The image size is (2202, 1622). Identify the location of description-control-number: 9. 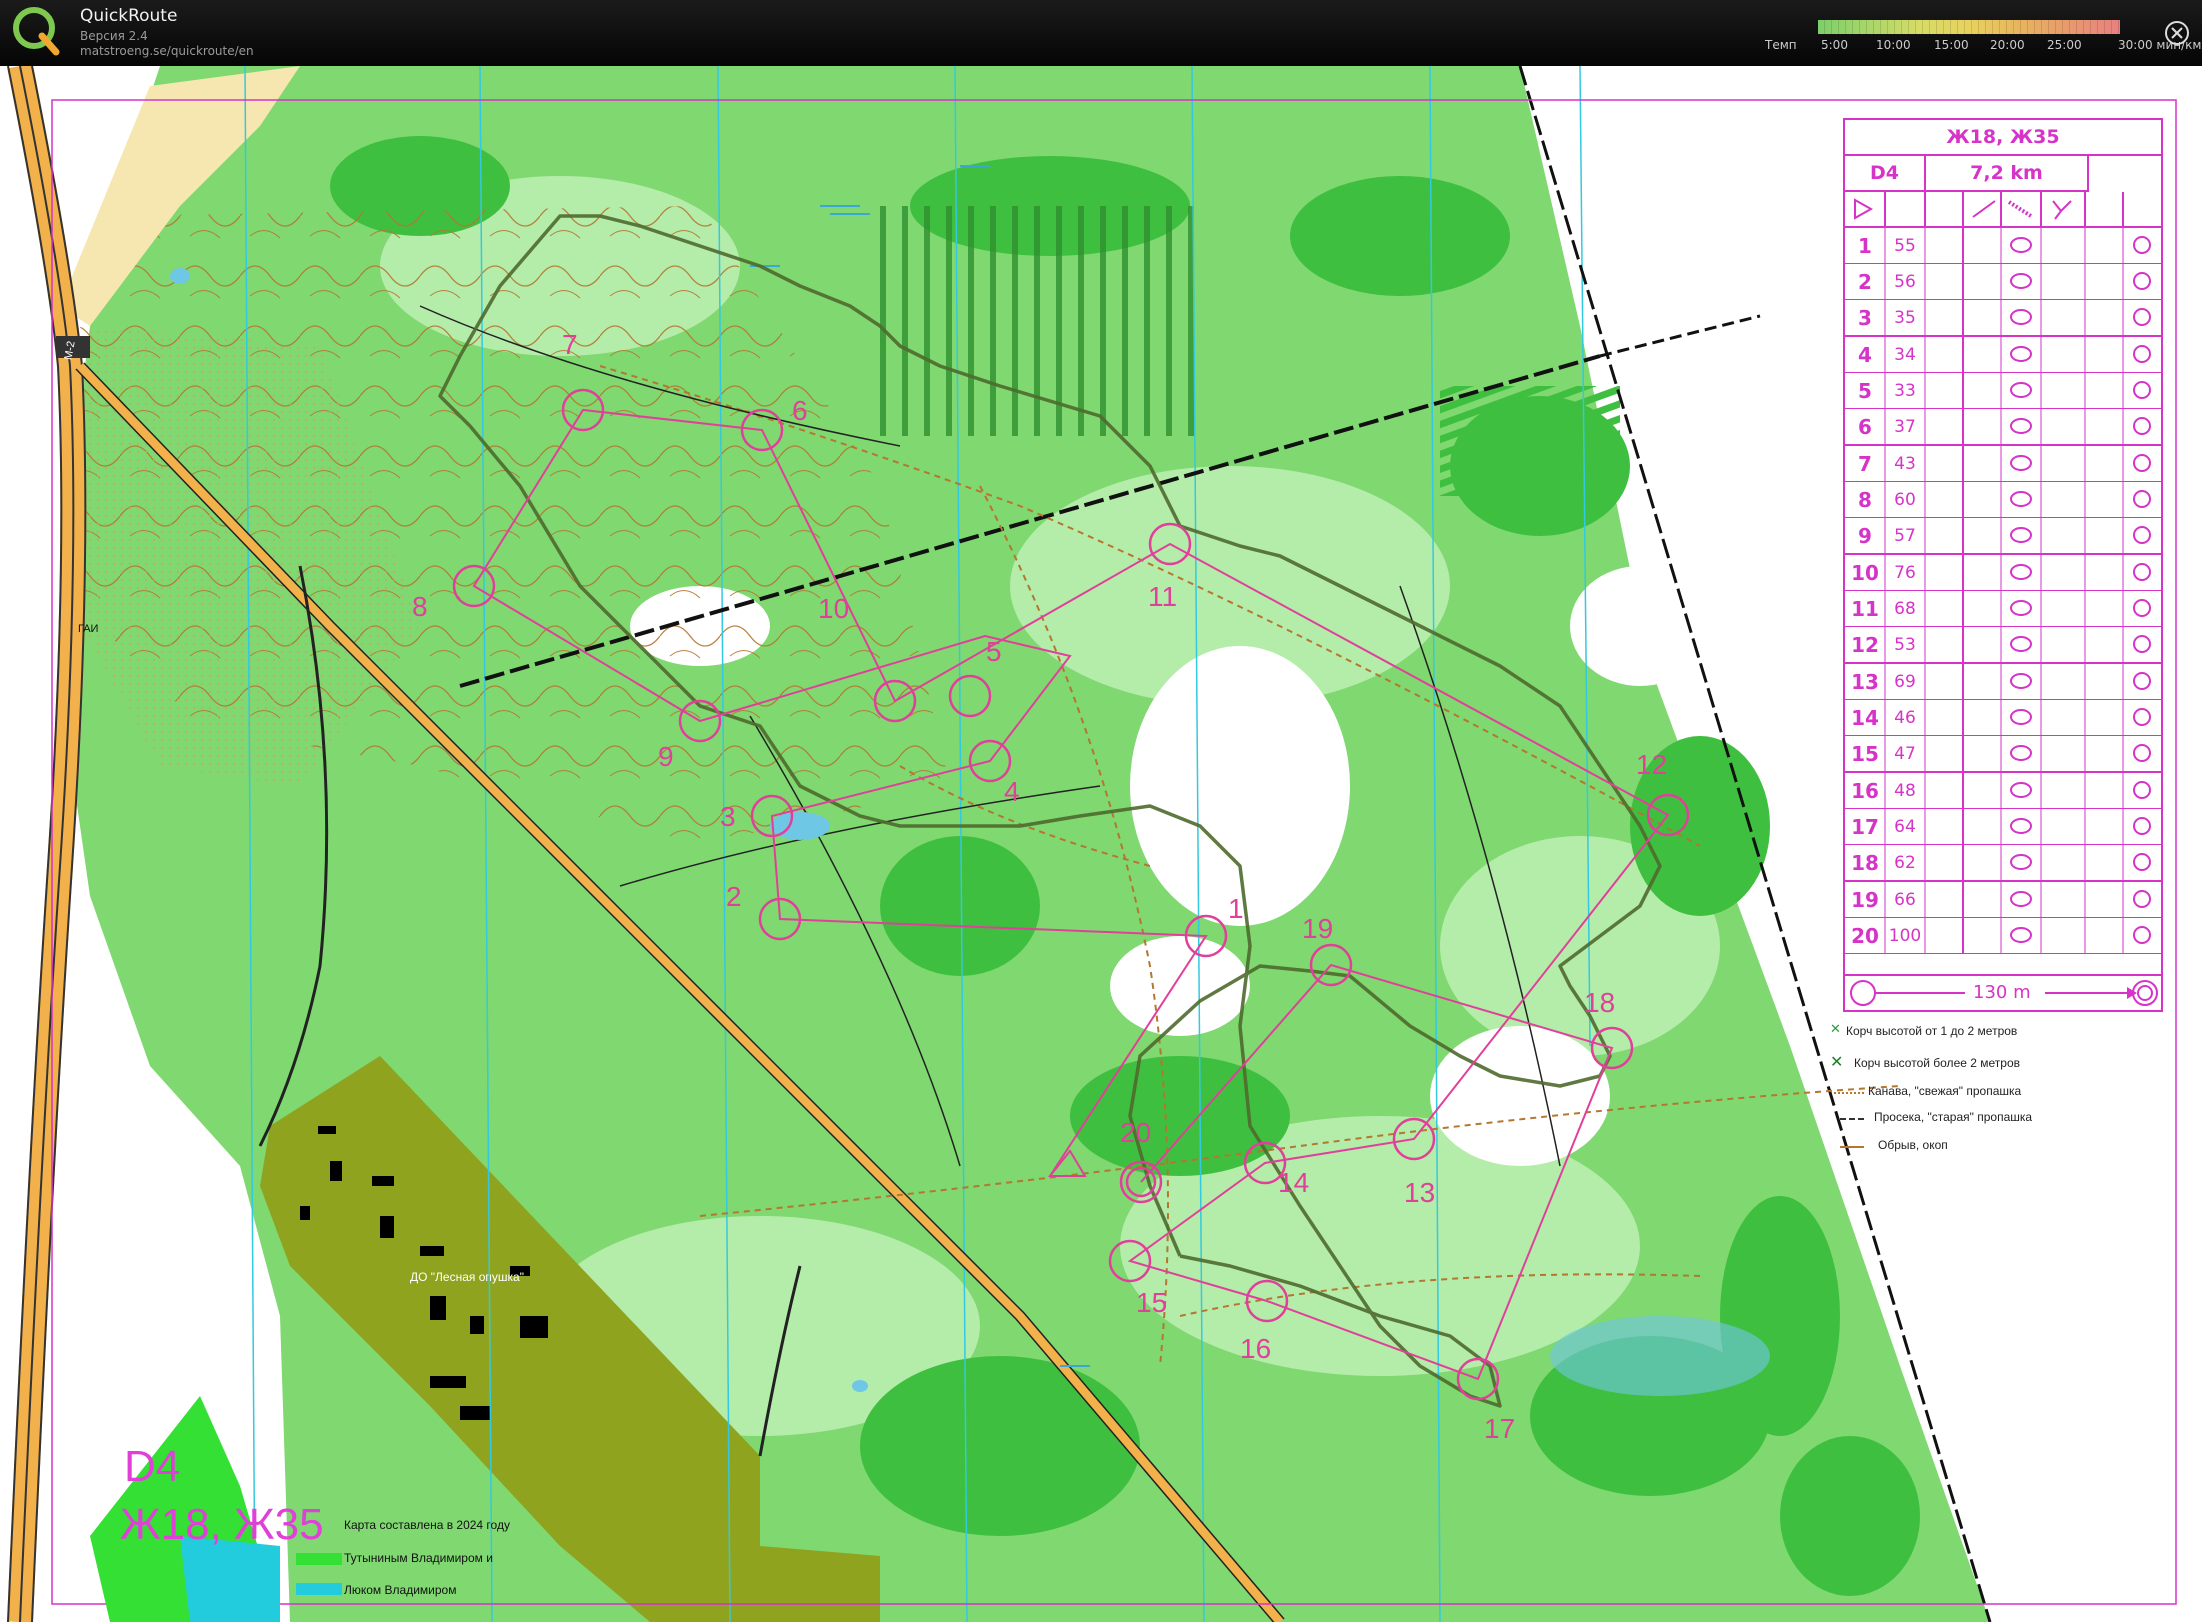
(1865, 536).